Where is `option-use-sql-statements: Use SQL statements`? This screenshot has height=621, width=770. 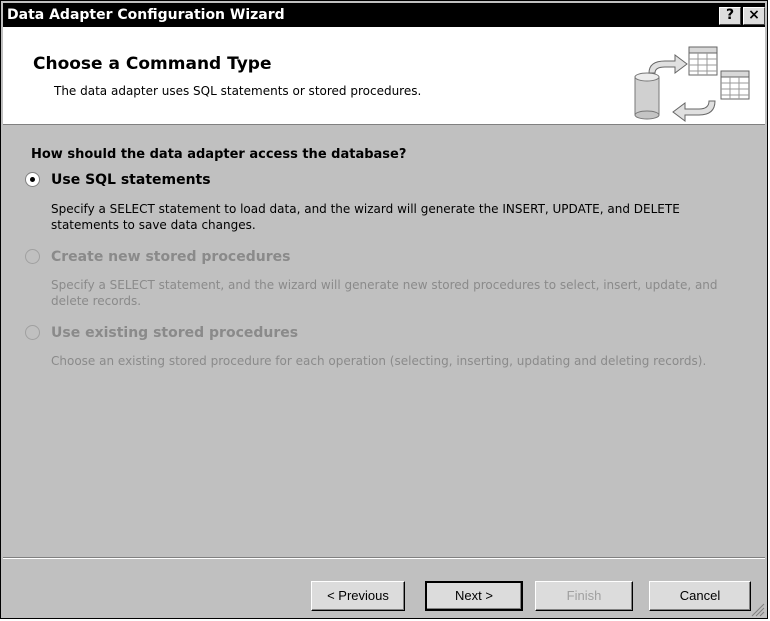
option-use-sql-statements: Use SQL statements is located at coordinates (375, 181).